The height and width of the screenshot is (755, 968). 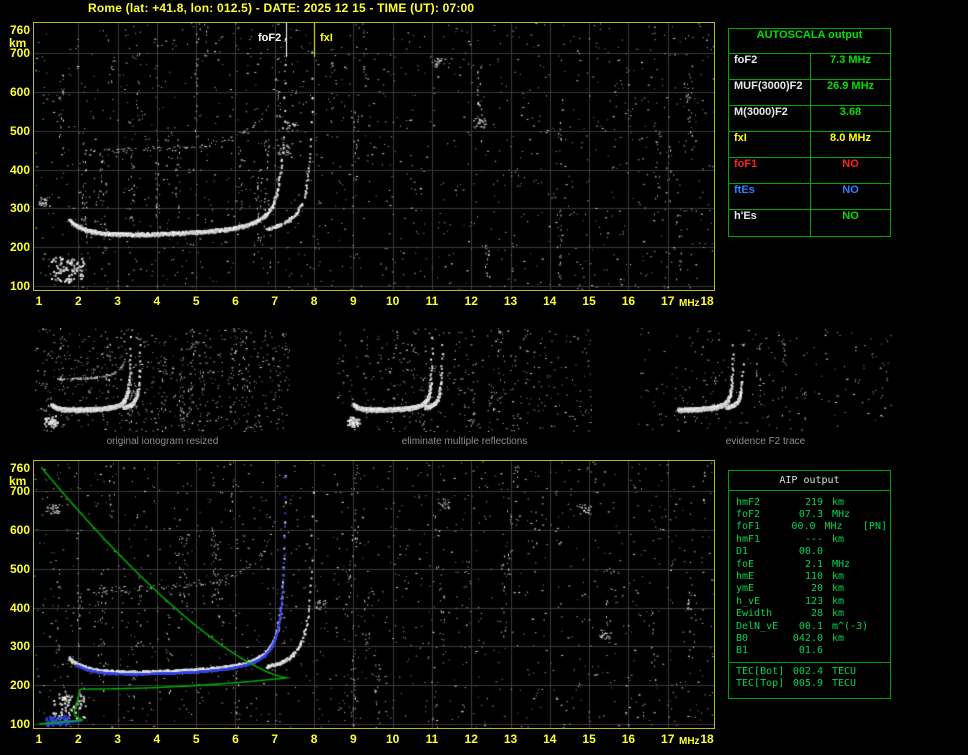 I want to click on aip-param-name: hmF2, so click(x=748, y=502).